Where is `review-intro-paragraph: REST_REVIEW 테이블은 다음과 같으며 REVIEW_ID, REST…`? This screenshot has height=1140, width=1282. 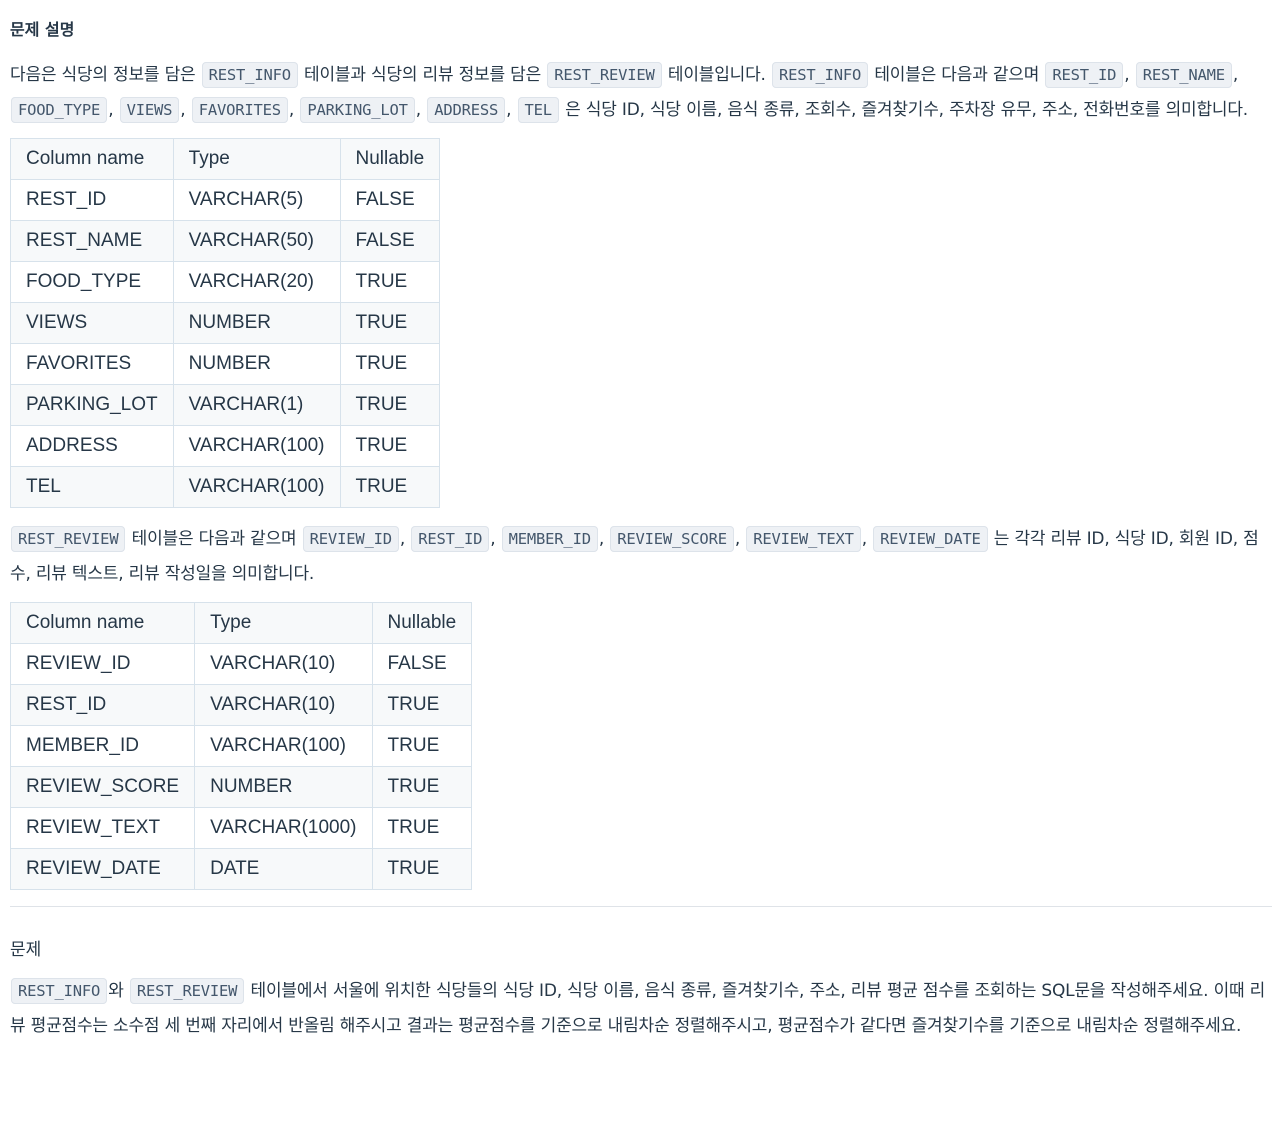
review-intro-paragraph: REST_REVIEW 테이블은 다음과 같으며 REVIEW_ID, REST… is located at coordinates (641, 557).